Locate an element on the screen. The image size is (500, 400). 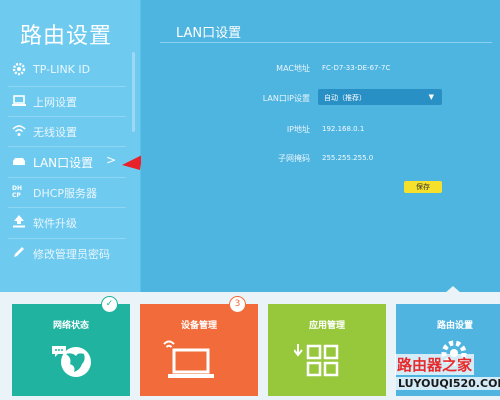
tile-device-management: 设备管理 is located at coordinates (199, 350).